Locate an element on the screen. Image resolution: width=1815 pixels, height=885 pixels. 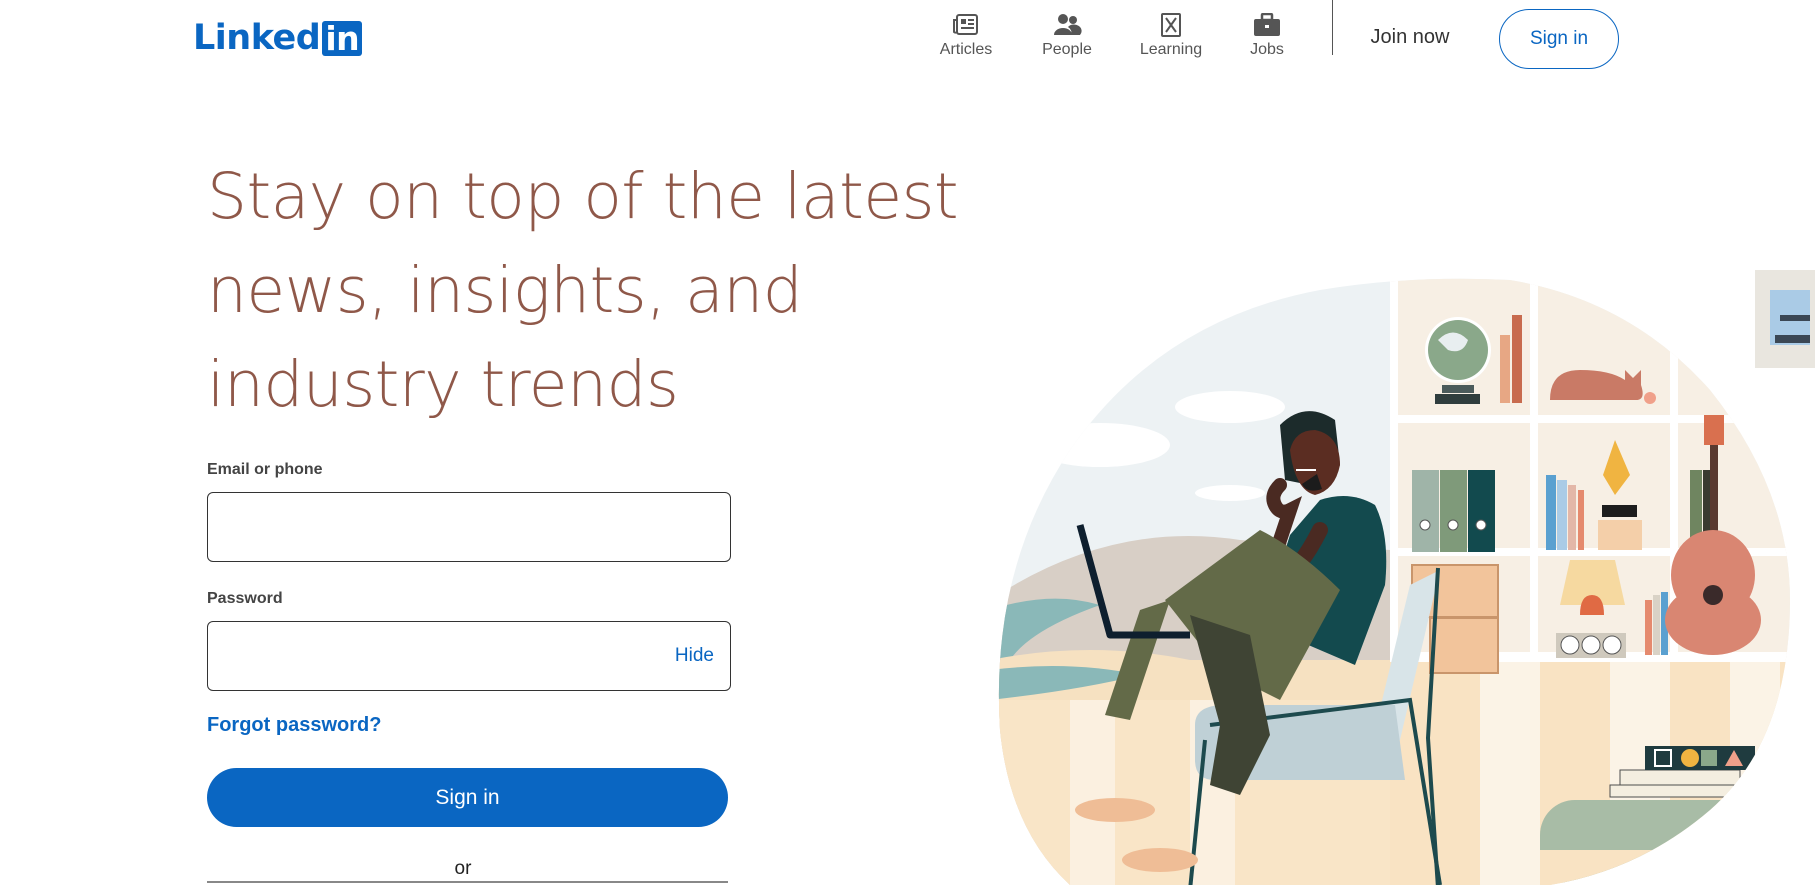
email-field is located at coordinates (469, 527).